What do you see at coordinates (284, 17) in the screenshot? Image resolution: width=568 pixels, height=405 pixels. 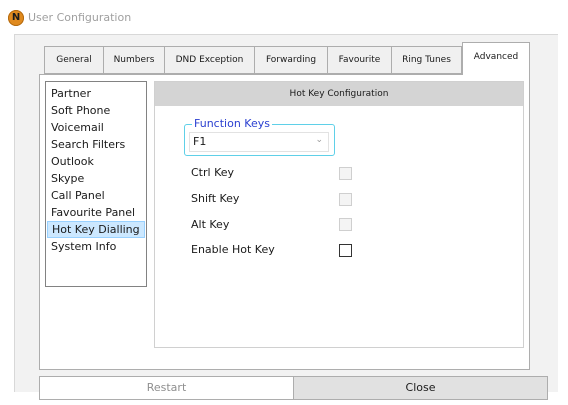 I see `title-bar: N User Configuration` at bounding box center [284, 17].